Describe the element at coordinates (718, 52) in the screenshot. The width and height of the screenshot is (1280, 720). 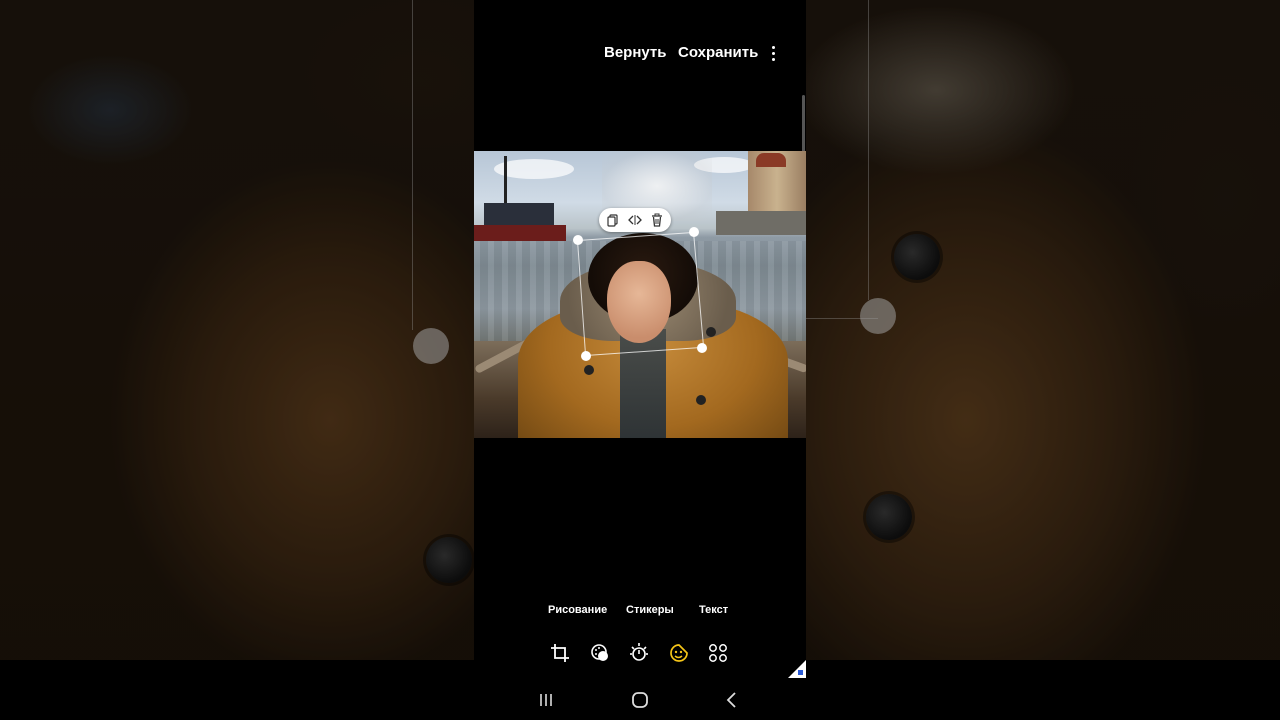
I see `save-button: Сохранить` at that location.